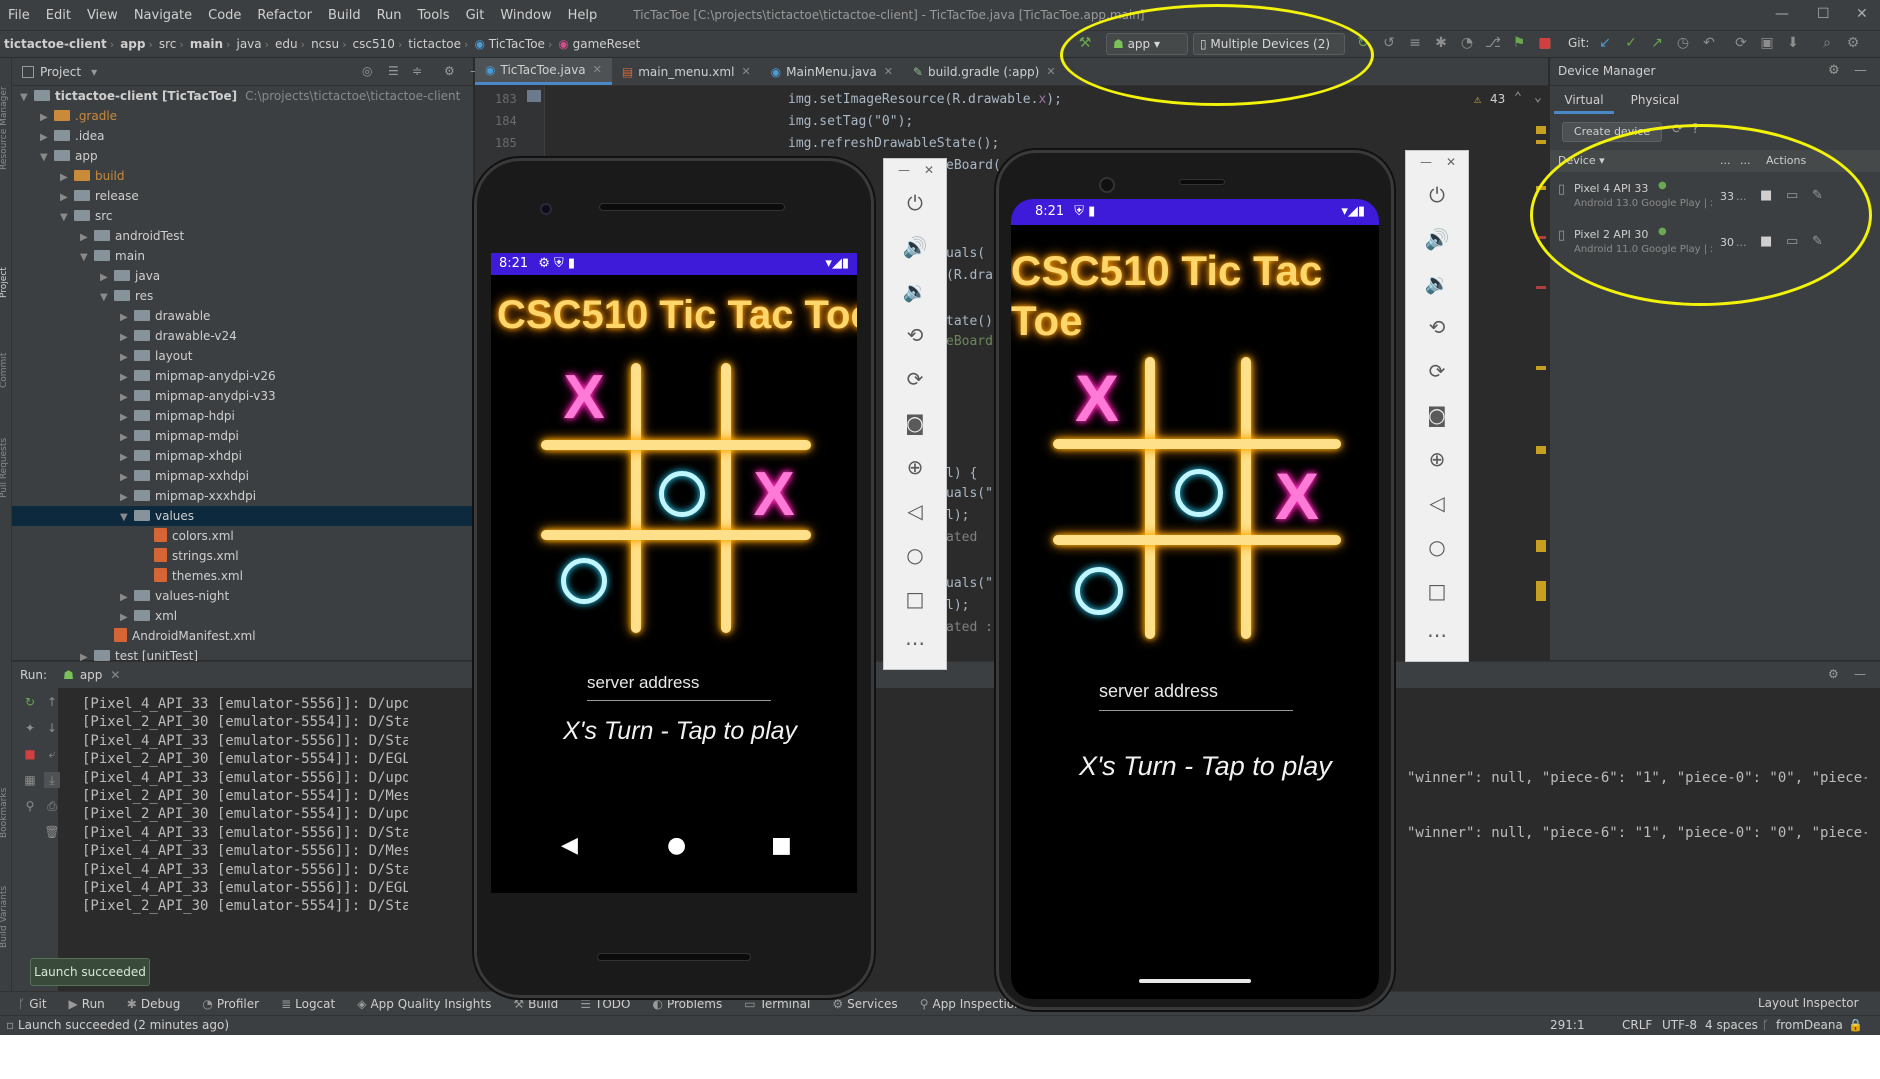  Describe the element at coordinates (1196, 696) in the screenshot. I see `server-address-input: server address` at that location.